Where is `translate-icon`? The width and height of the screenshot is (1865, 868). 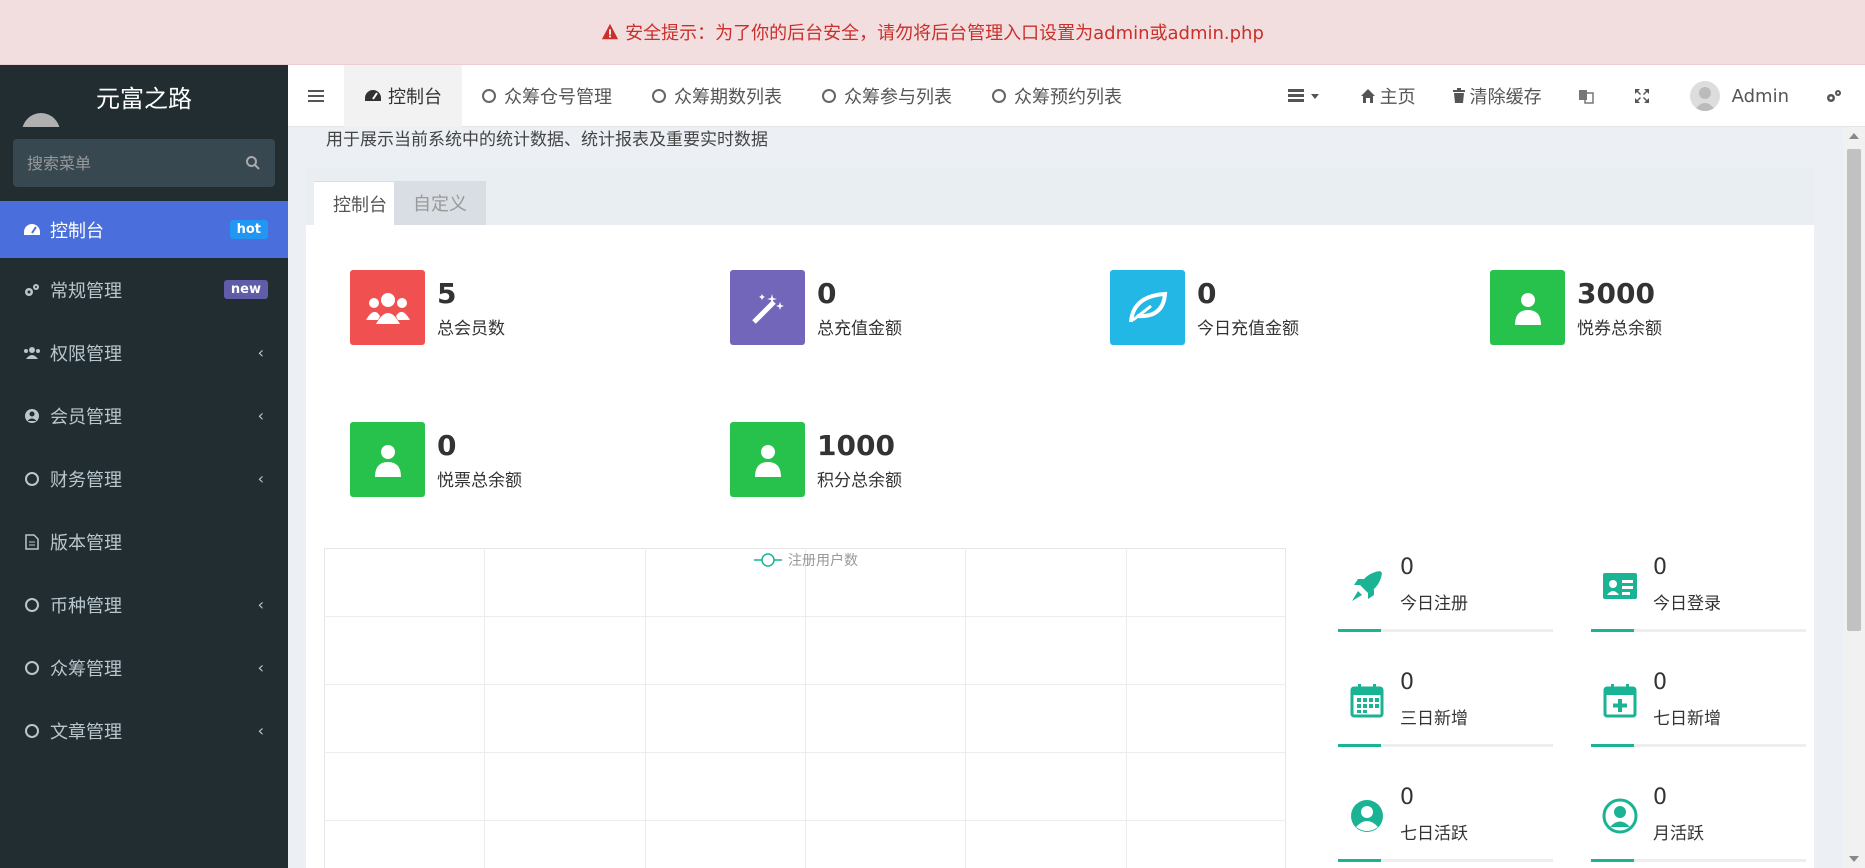 translate-icon is located at coordinates (1586, 97).